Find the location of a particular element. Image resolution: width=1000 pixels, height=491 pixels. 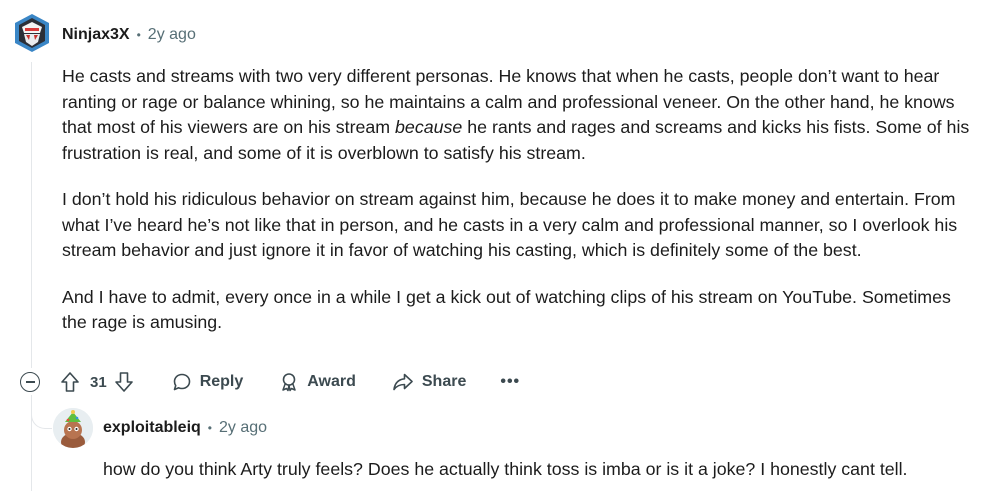

award-icon is located at coordinates (289, 382).